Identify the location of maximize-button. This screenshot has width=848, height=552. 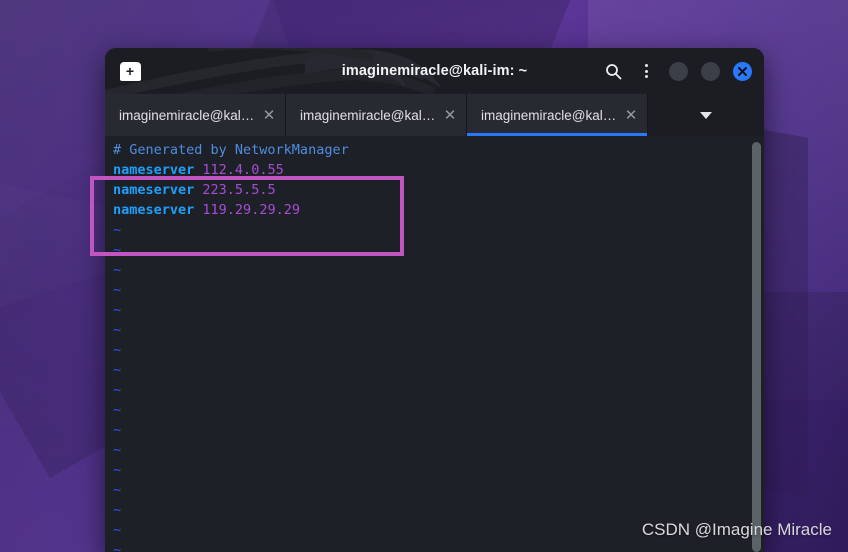
(710, 71).